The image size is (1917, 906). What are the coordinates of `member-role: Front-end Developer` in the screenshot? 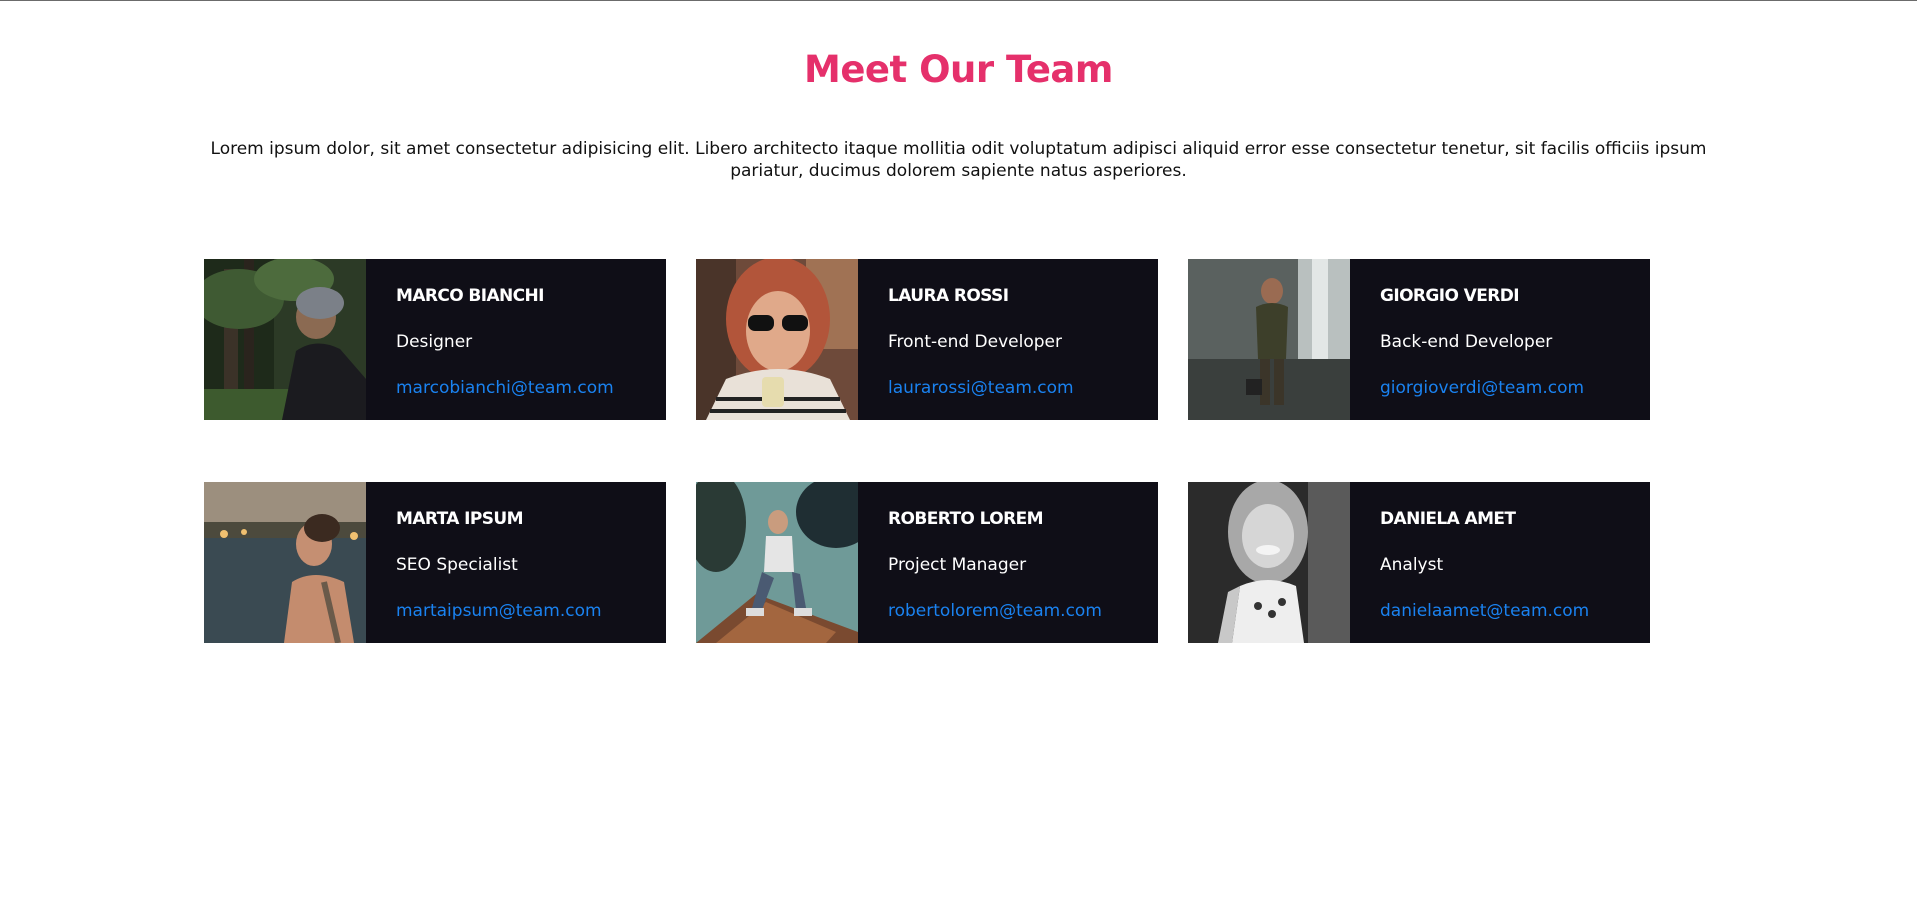 It's located at (975, 342).